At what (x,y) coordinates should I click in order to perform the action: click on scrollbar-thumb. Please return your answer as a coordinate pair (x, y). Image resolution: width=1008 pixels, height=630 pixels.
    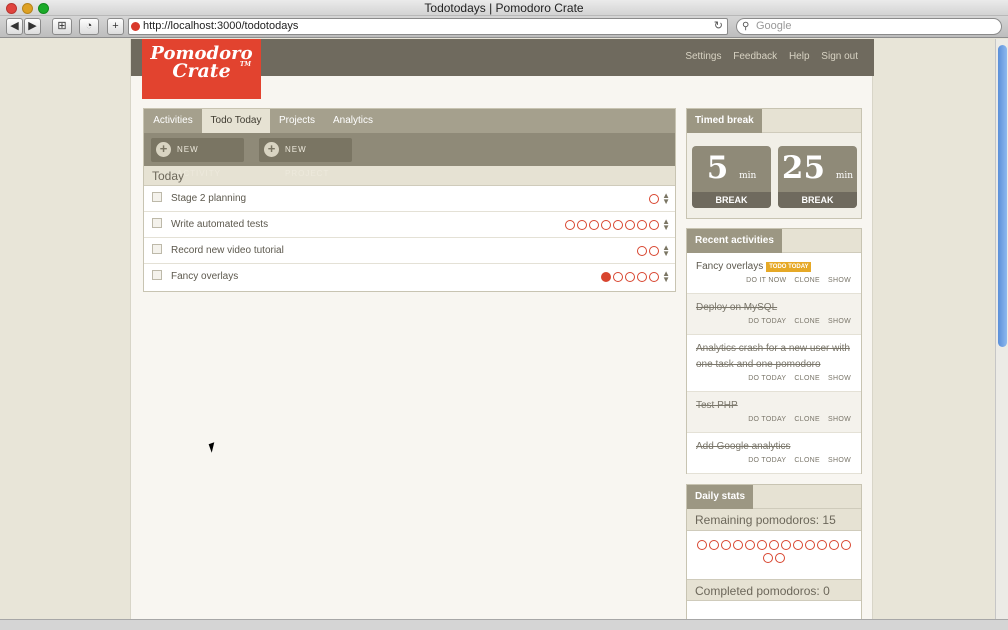
    Looking at the image, I should click on (1002, 196).